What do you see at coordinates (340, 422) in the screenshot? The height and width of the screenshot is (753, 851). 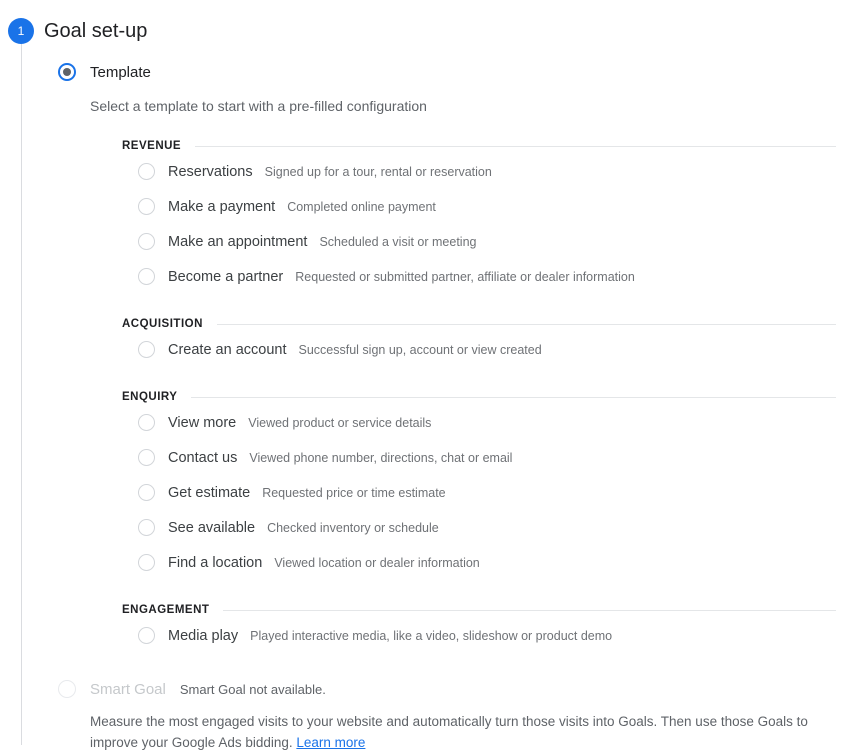 I see `template-item-description: Viewed product or service details` at bounding box center [340, 422].